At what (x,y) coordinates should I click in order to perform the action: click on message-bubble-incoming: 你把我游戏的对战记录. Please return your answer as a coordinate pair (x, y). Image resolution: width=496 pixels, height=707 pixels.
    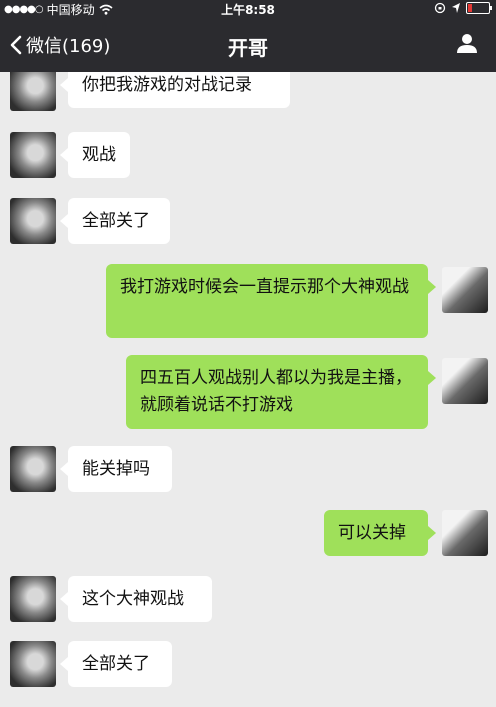
    Looking at the image, I should click on (175, 90).